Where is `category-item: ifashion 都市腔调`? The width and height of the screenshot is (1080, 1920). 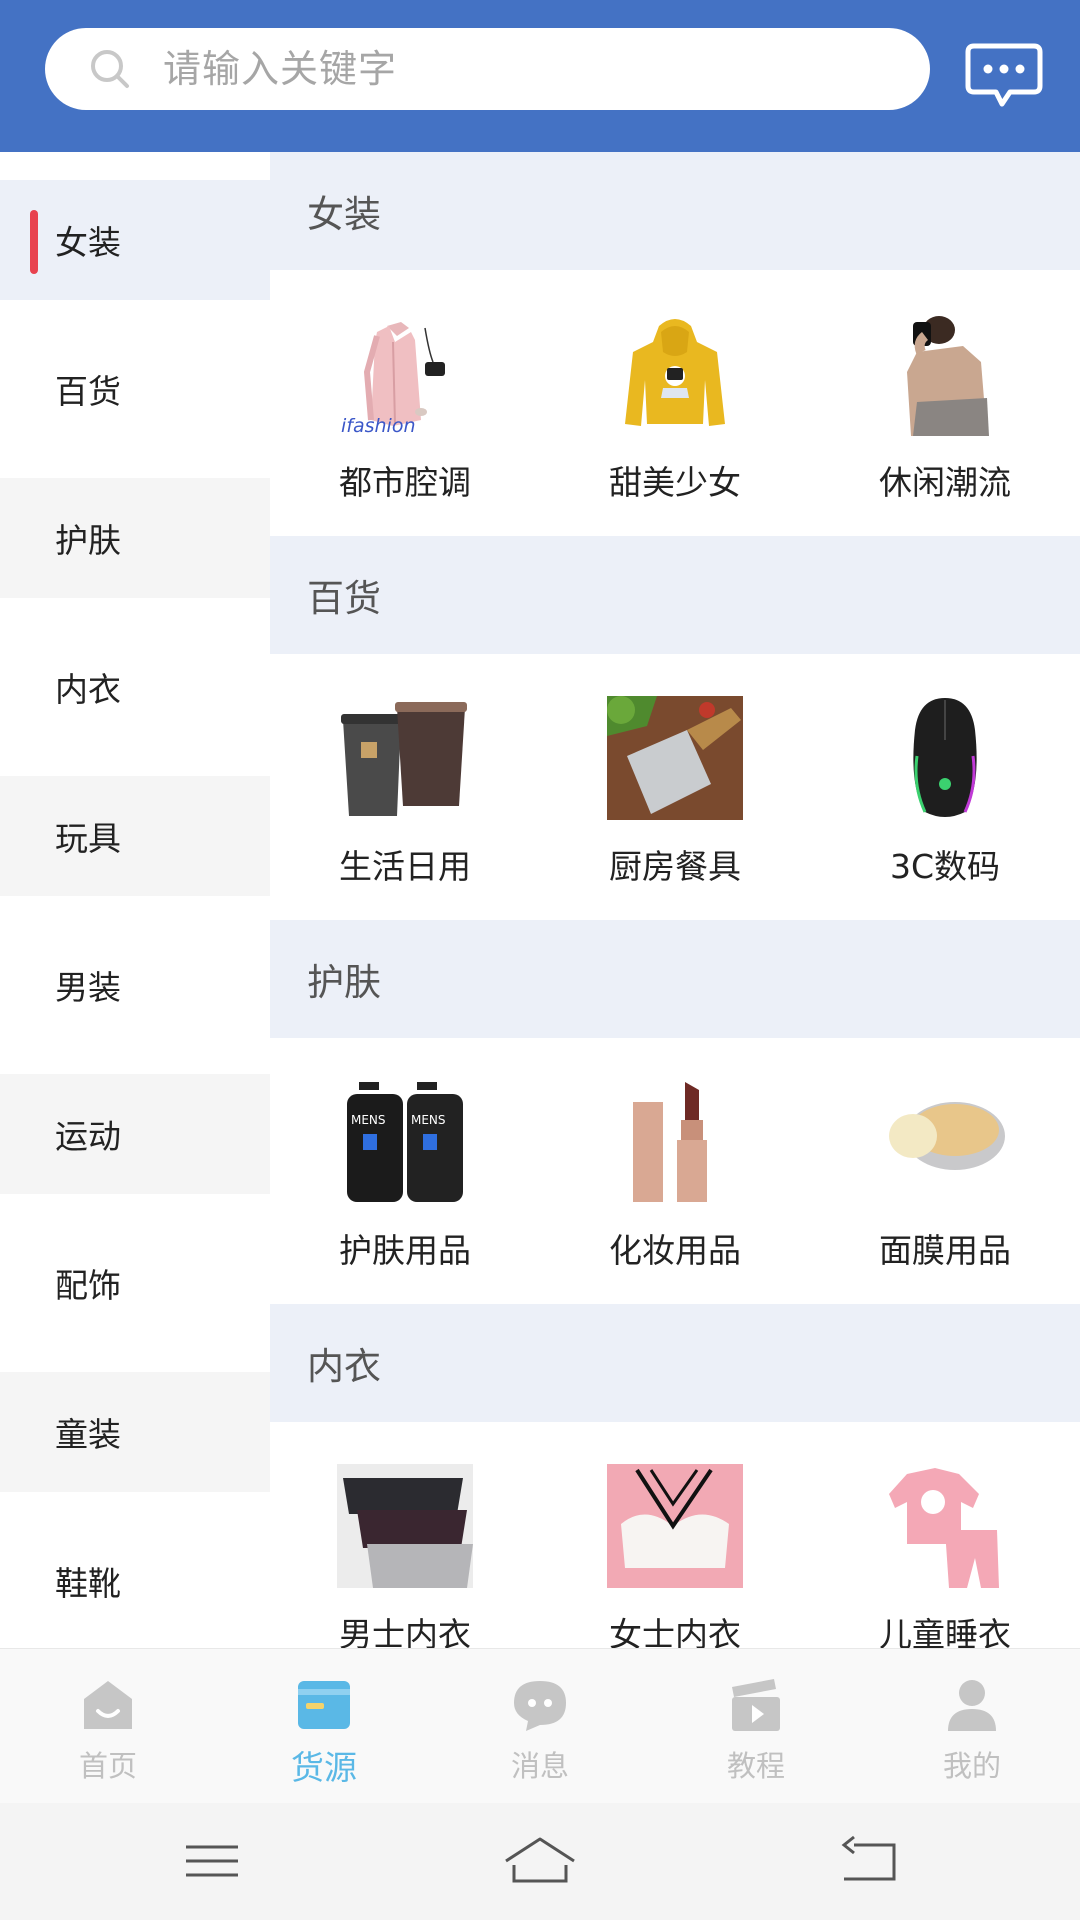
category-item: ifashion 都市腔调 is located at coordinates (405, 403).